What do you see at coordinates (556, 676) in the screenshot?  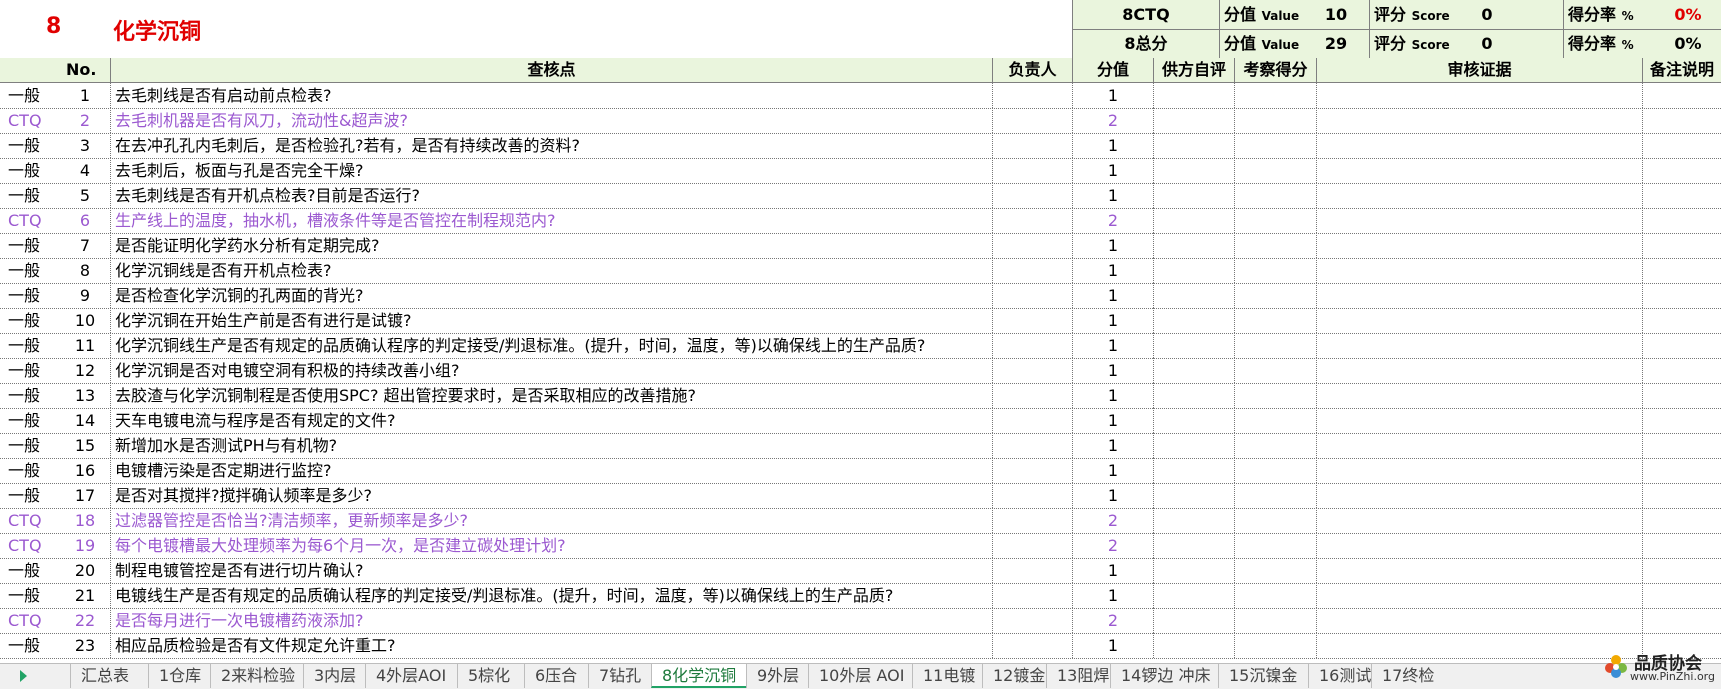 I see `sheet-tab: 6压合` at bounding box center [556, 676].